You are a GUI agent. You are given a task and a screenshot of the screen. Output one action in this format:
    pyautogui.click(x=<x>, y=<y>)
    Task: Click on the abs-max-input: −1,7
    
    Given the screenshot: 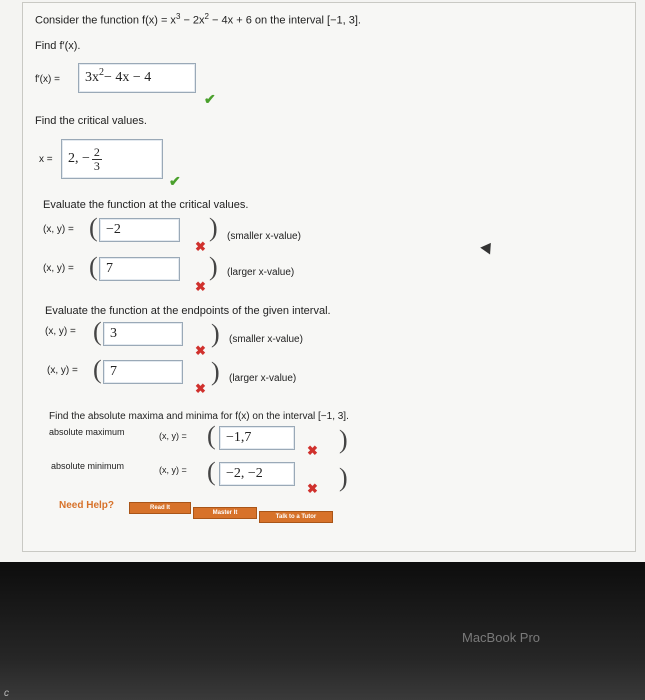 What is the action you would take?
    pyautogui.click(x=257, y=438)
    